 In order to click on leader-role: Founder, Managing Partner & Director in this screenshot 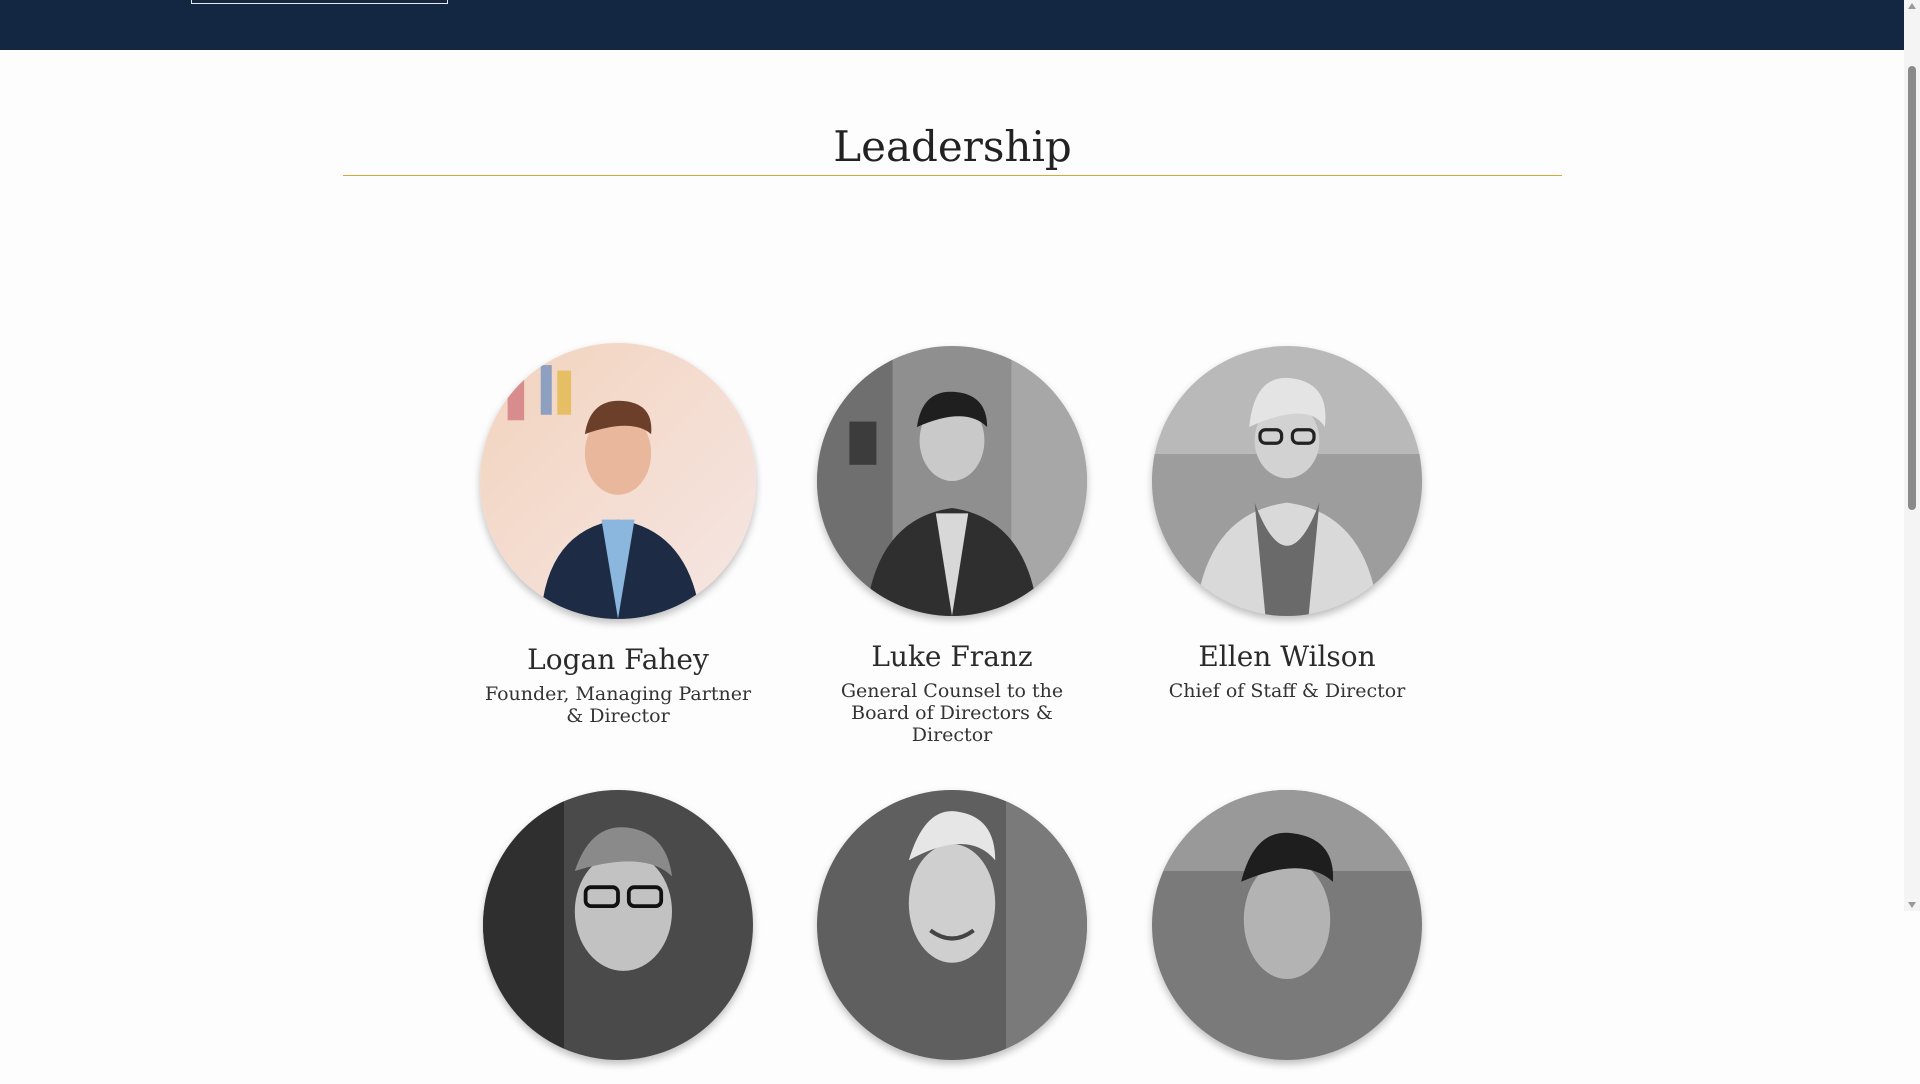, I will do `click(618, 705)`.